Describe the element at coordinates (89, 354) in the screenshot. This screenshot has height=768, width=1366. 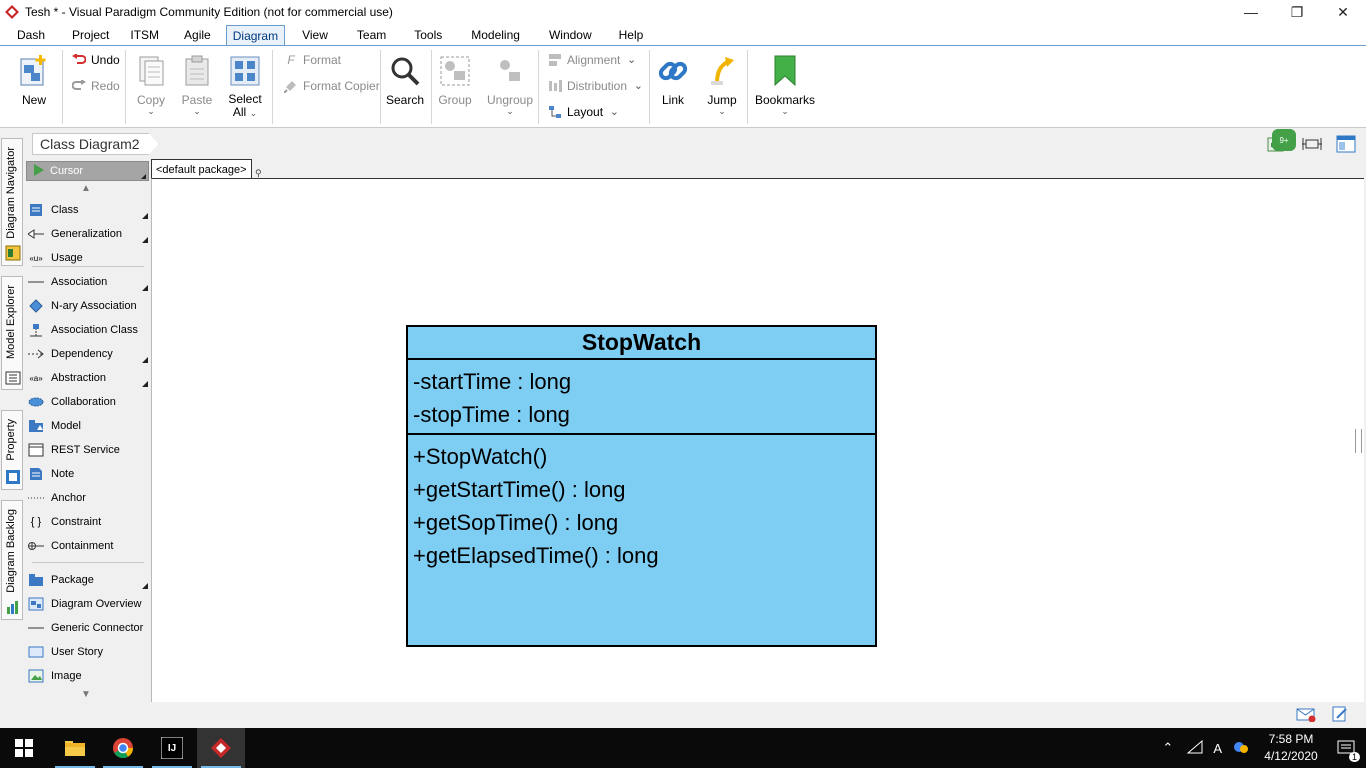
I see `palette-item-dependency: Dependency` at that location.